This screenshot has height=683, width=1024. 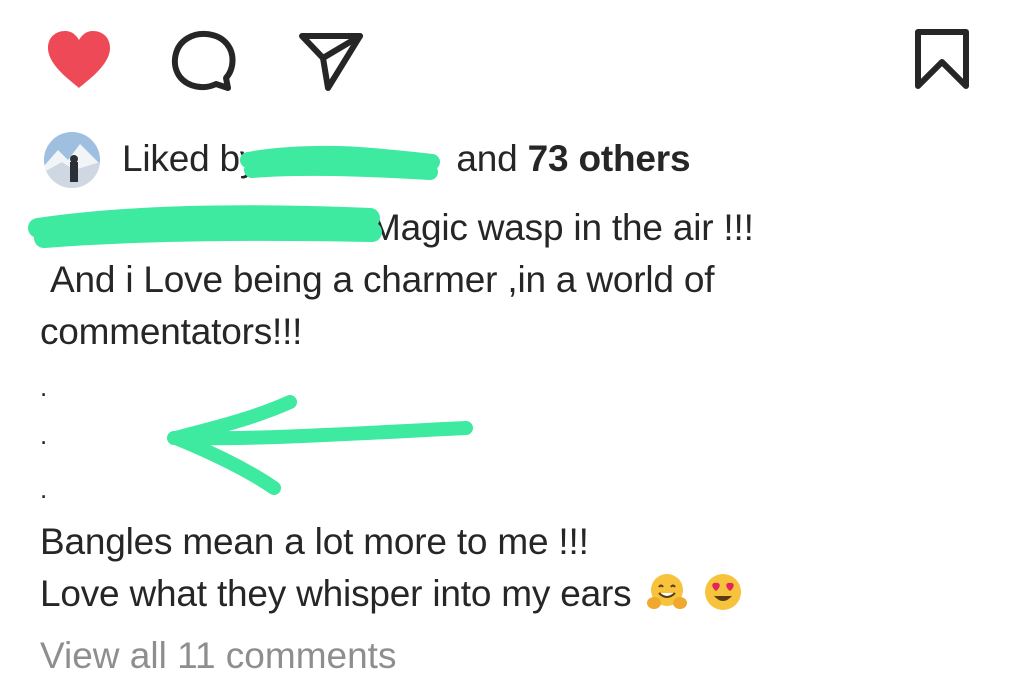 I want to click on avatar, so click(x=72, y=160).